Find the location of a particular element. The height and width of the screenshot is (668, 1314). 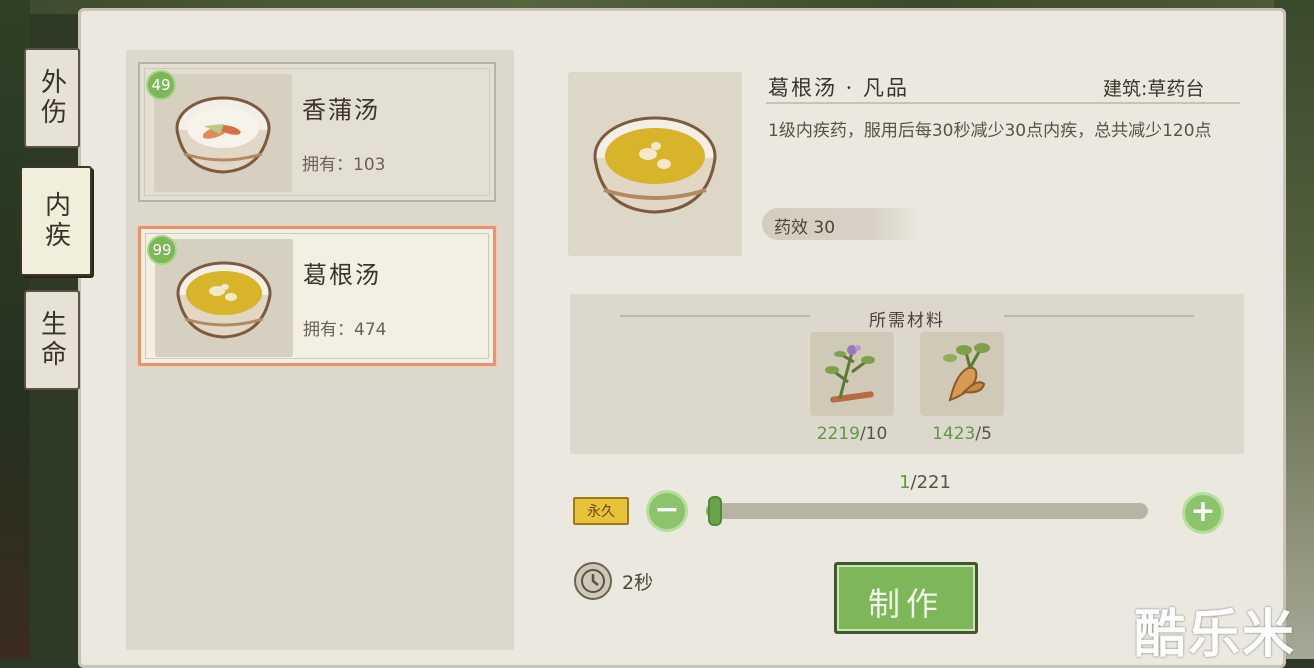

have-count: 2219 is located at coordinates (838, 434).